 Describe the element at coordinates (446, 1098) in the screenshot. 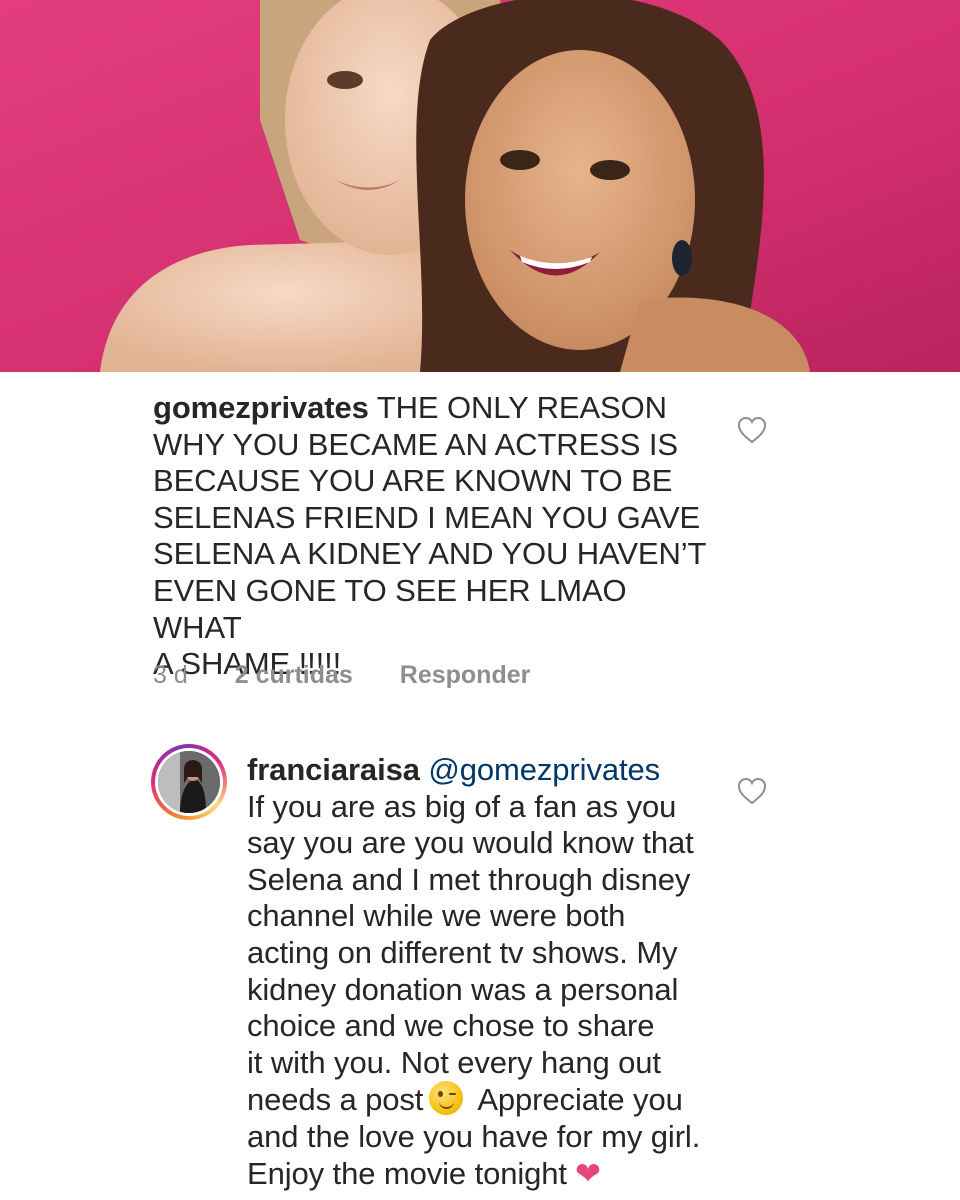

I see `winking-face-icon` at that location.